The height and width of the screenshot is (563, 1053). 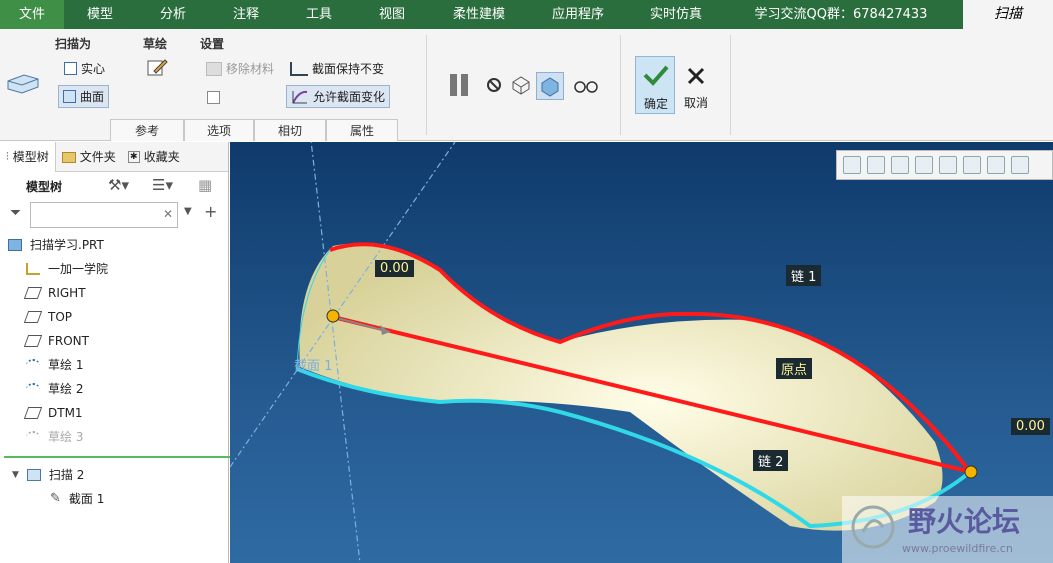 What do you see at coordinates (578, 14) in the screenshot?
I see `menu-applications: 应用程序` at bounding box center [578, 14].